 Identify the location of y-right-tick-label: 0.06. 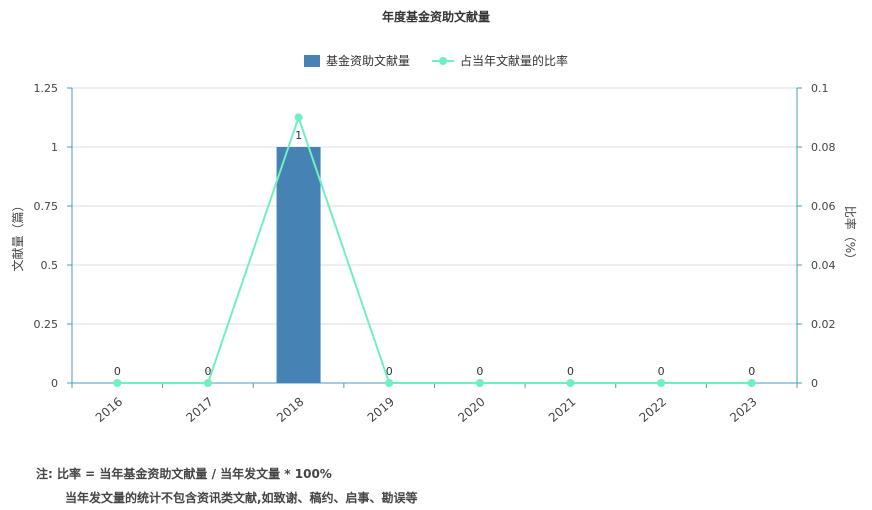
(823, 206).